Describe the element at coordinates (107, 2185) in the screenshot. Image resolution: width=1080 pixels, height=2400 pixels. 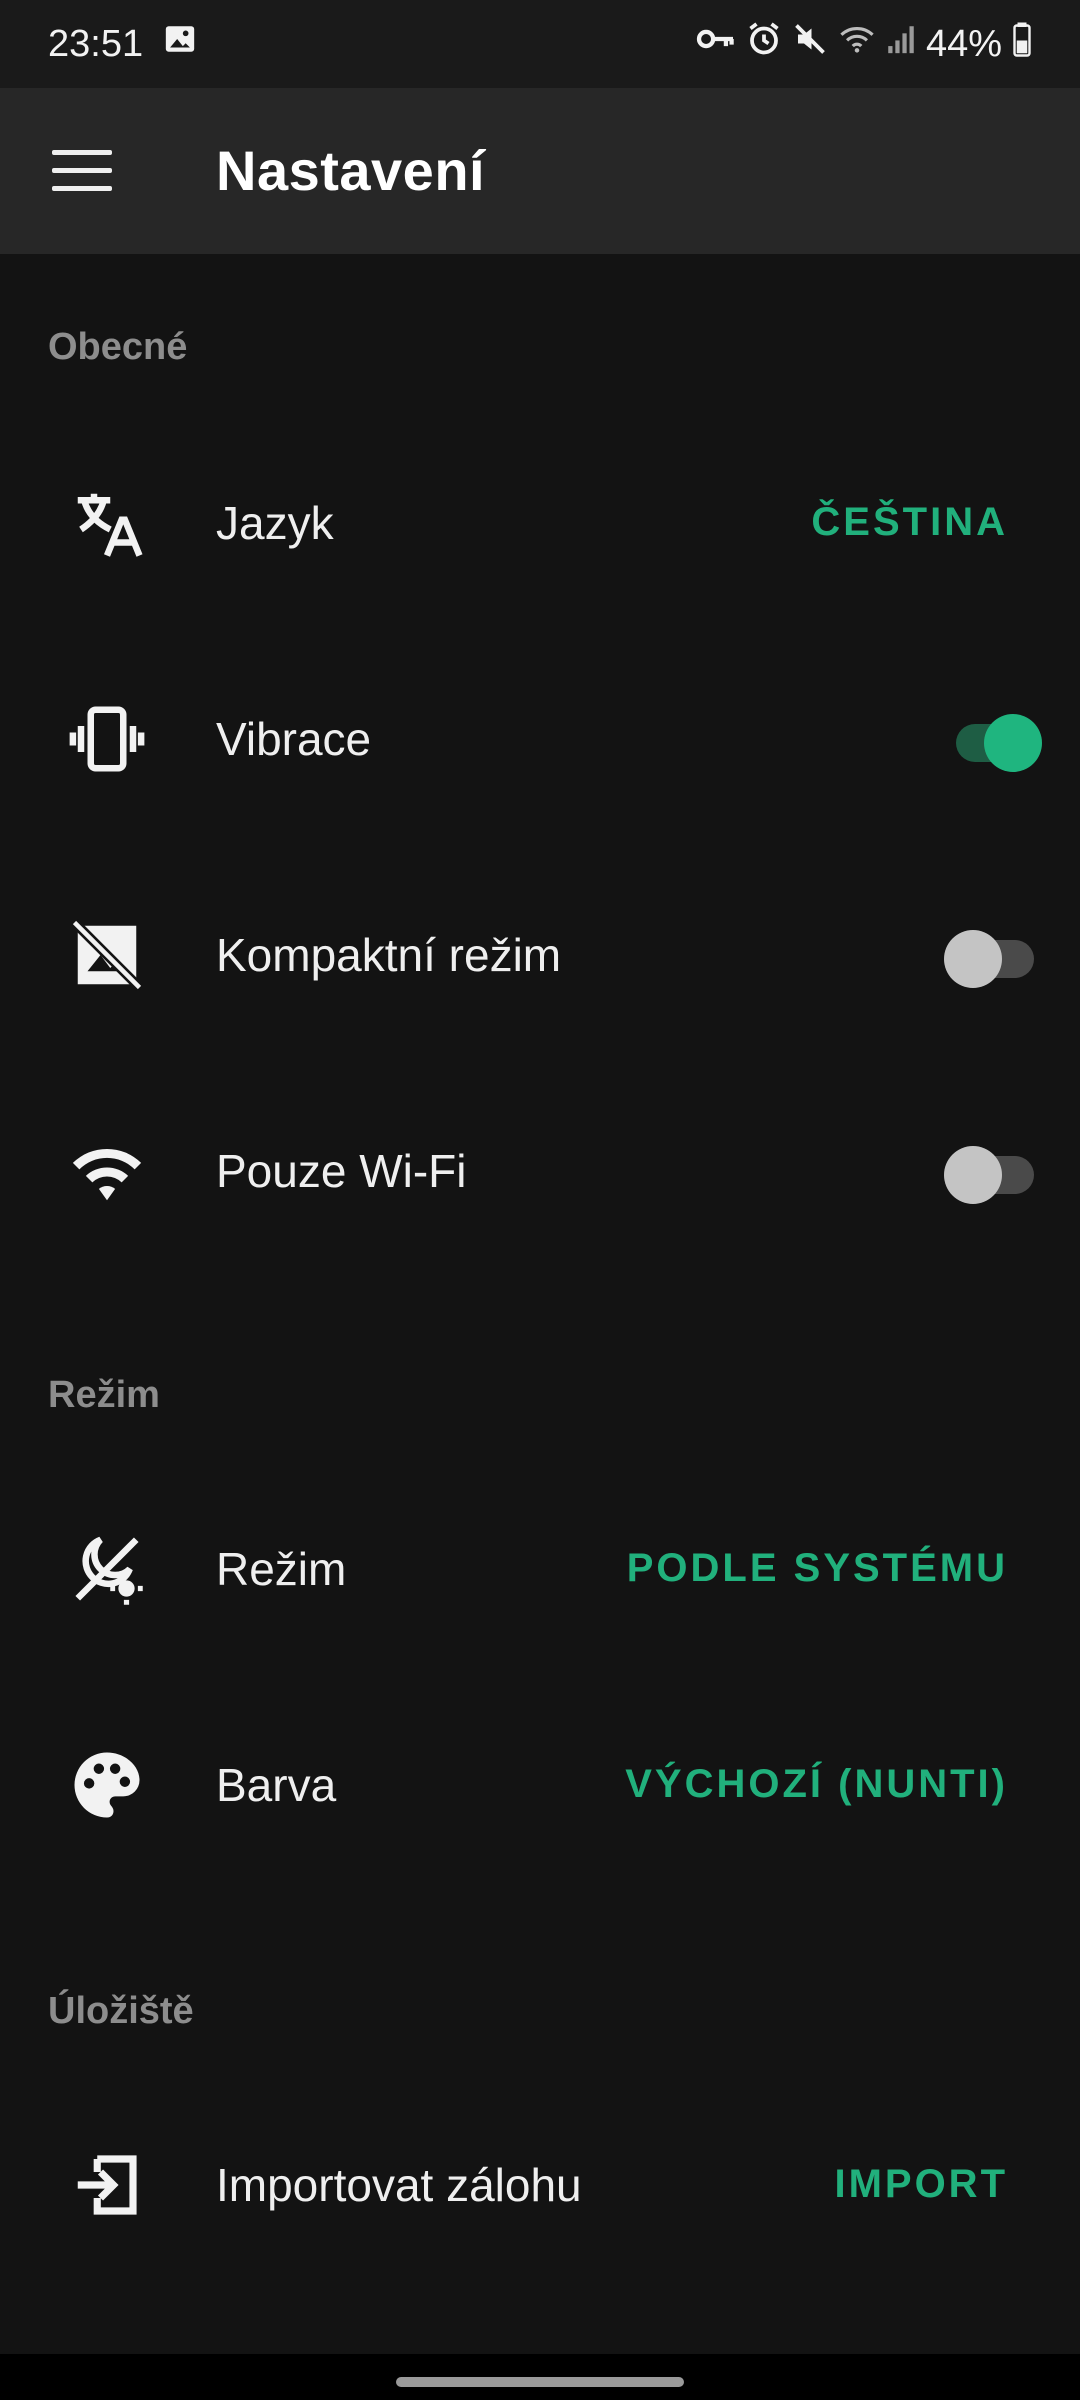
I see `import-icon` at that location.